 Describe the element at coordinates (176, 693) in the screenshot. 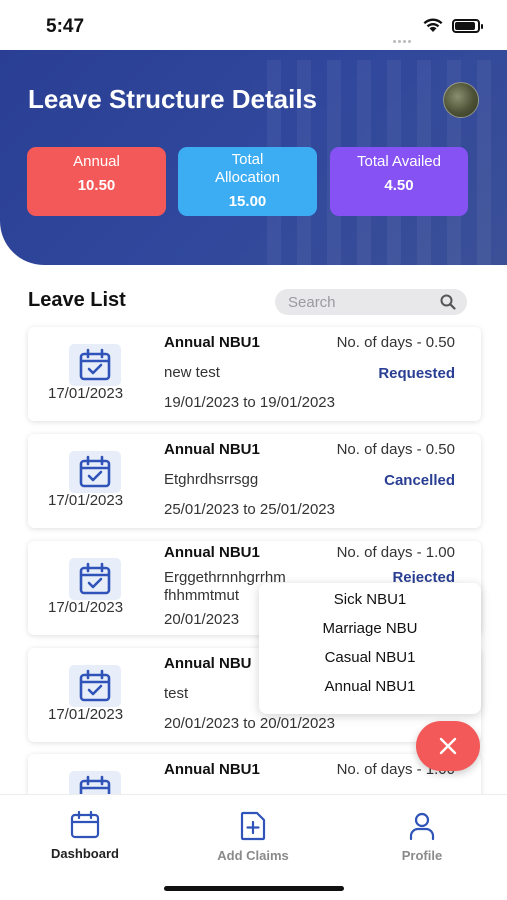

I see `leave-reason: test` at that location.